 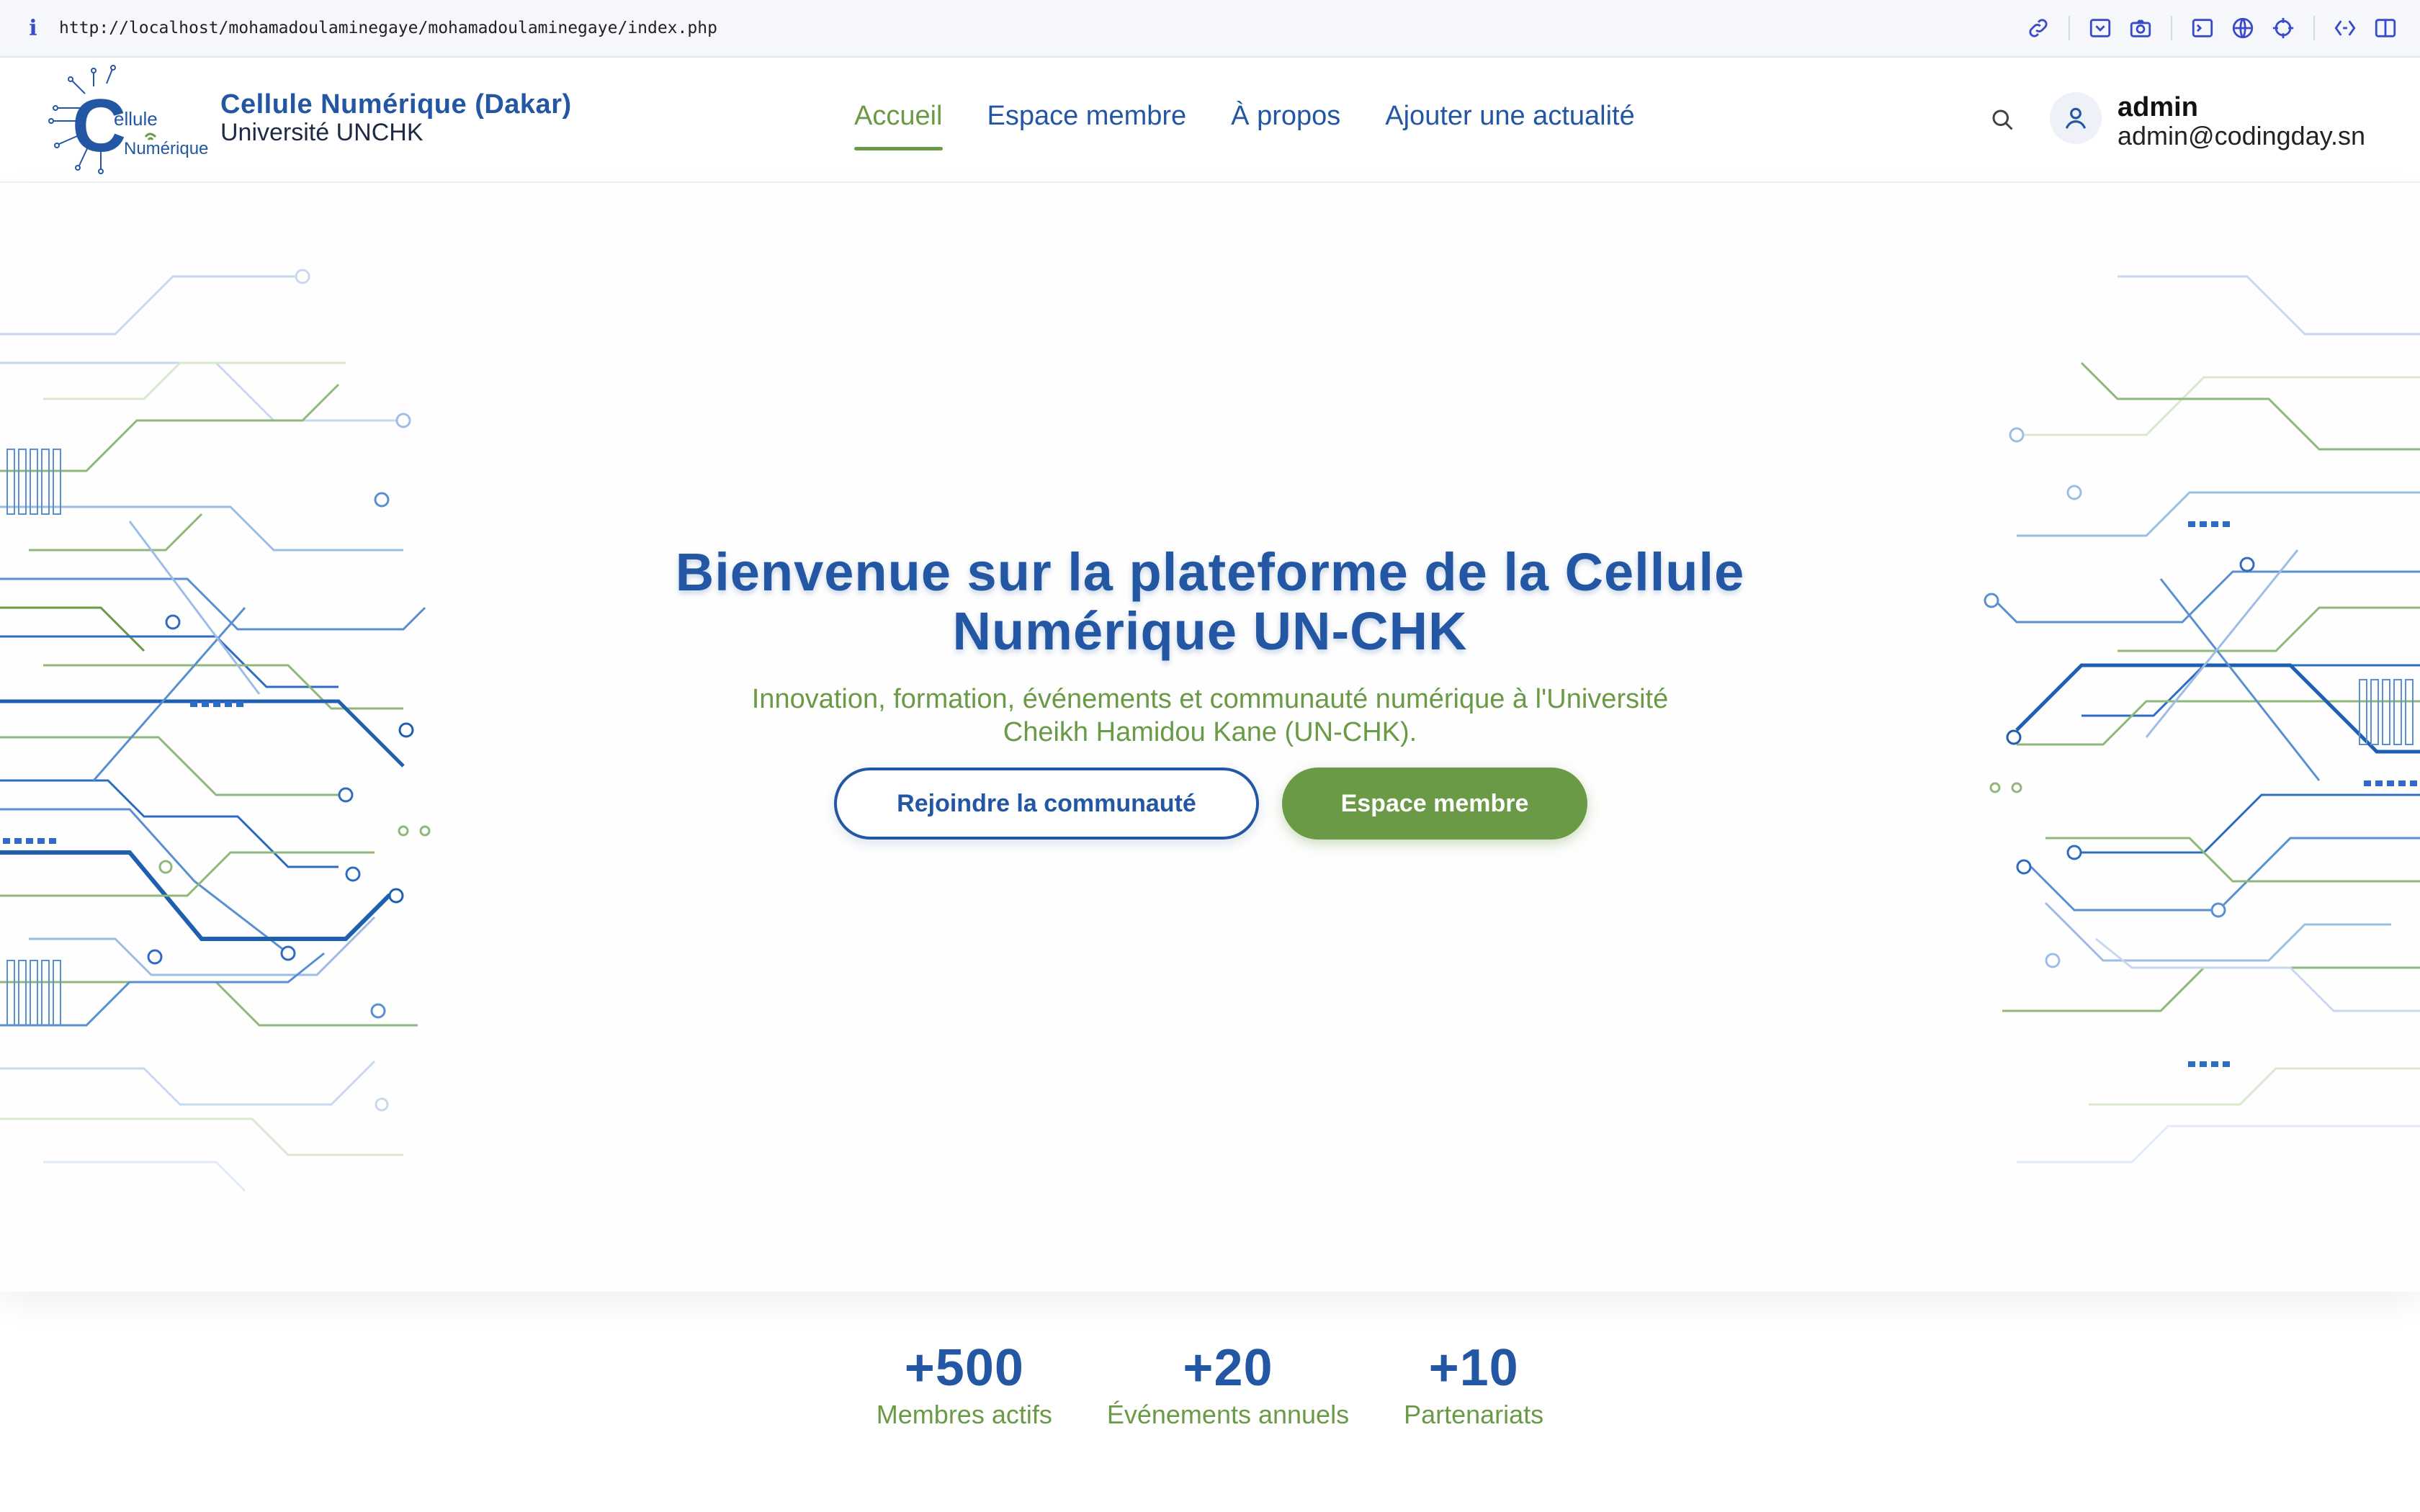 I want to click on brand-title: Cellule Numérique (Dakar), so click(x=396, y=104).